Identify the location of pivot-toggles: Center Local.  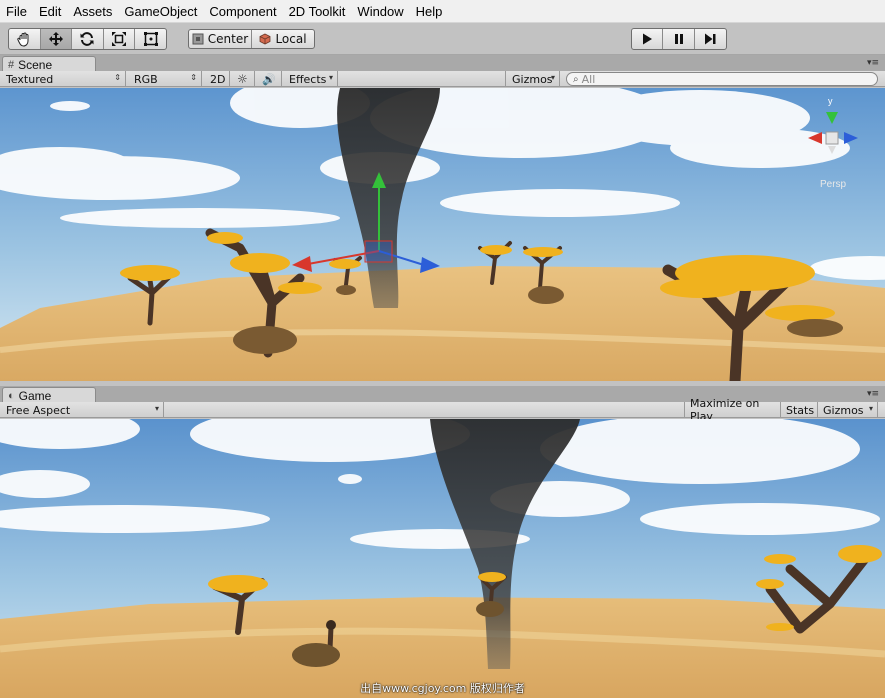
(251, 39).